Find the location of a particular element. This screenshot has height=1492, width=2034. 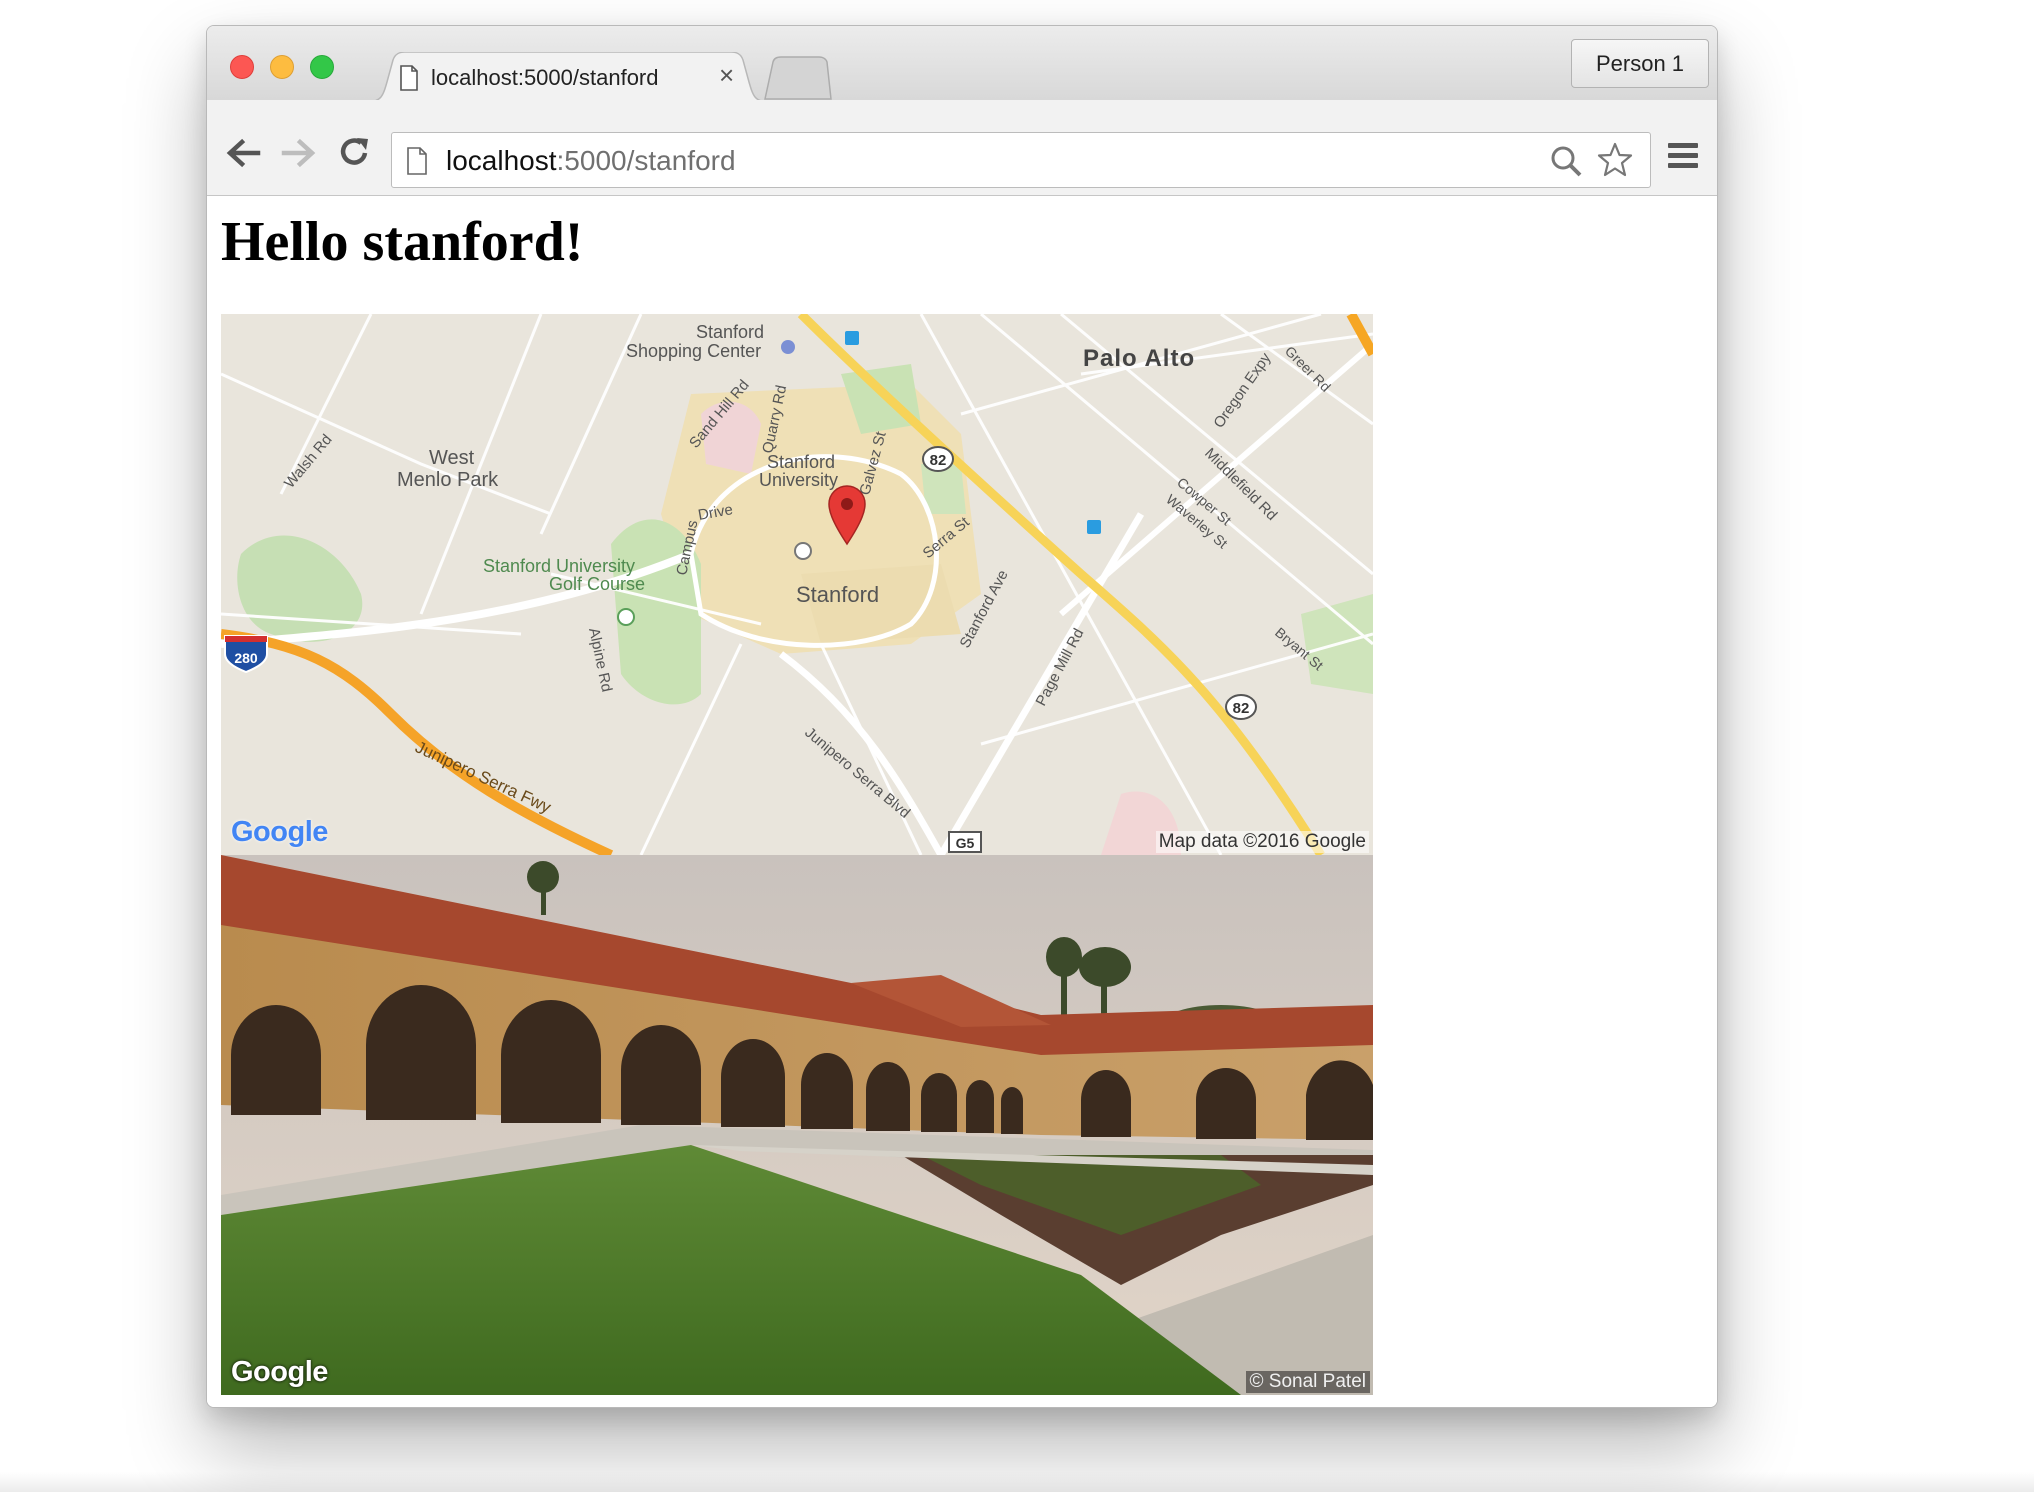

forward-icon is located at coordinates (299, 155).